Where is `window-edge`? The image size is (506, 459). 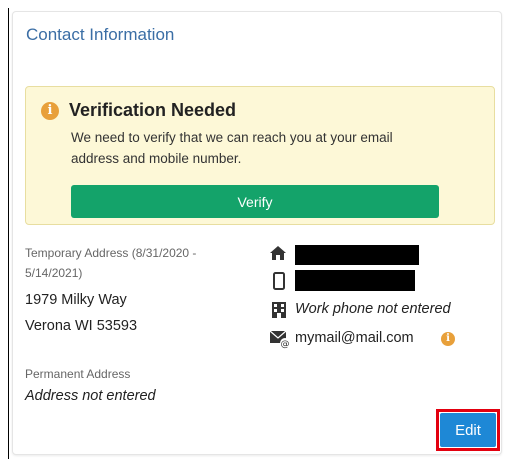 window-edge is located at coordinates (8, 233).